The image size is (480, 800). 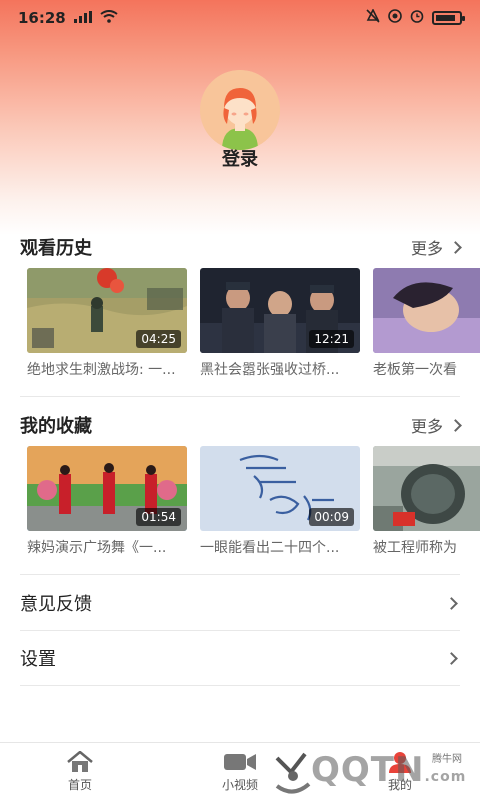 I want to click on nav-home: 首页, so click(x=80, y=771).